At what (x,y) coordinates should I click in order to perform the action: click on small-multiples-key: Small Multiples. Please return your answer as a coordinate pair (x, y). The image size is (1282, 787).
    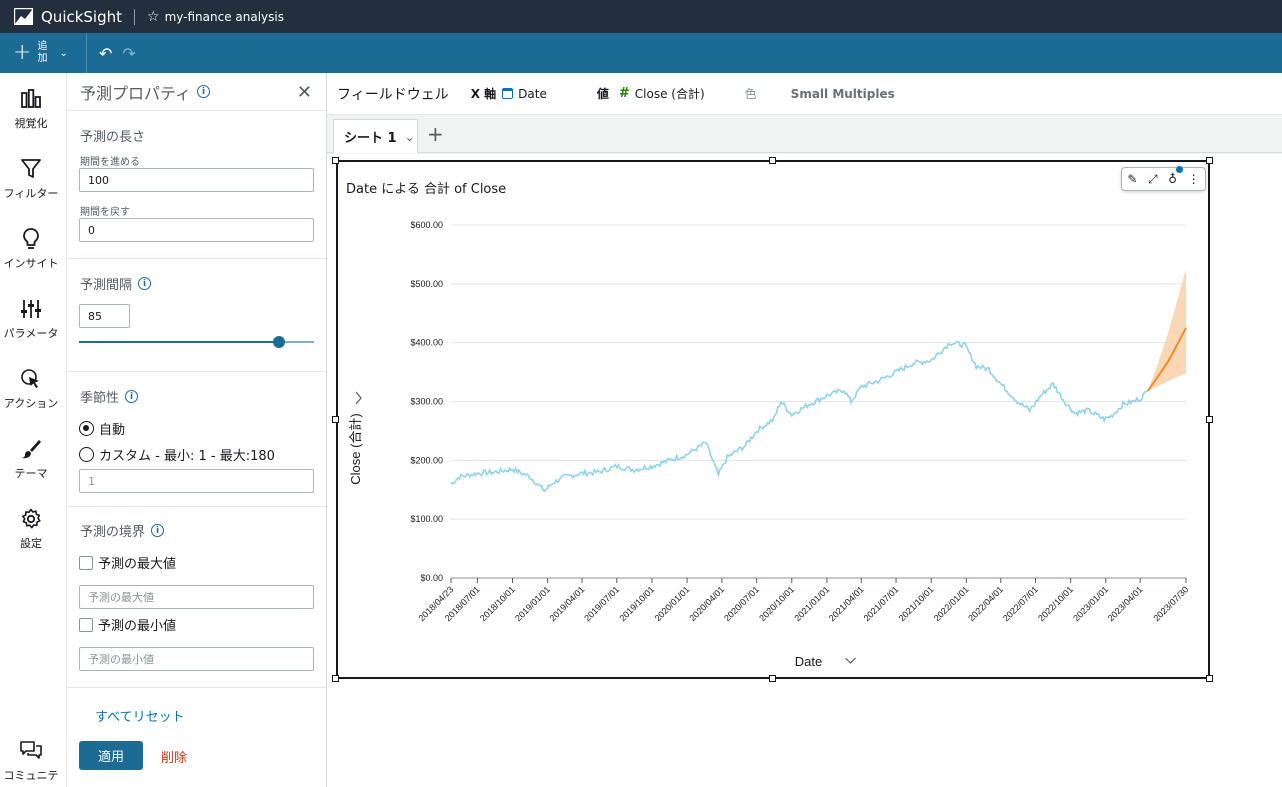
    Looking at the image, I should click on (843, 94).